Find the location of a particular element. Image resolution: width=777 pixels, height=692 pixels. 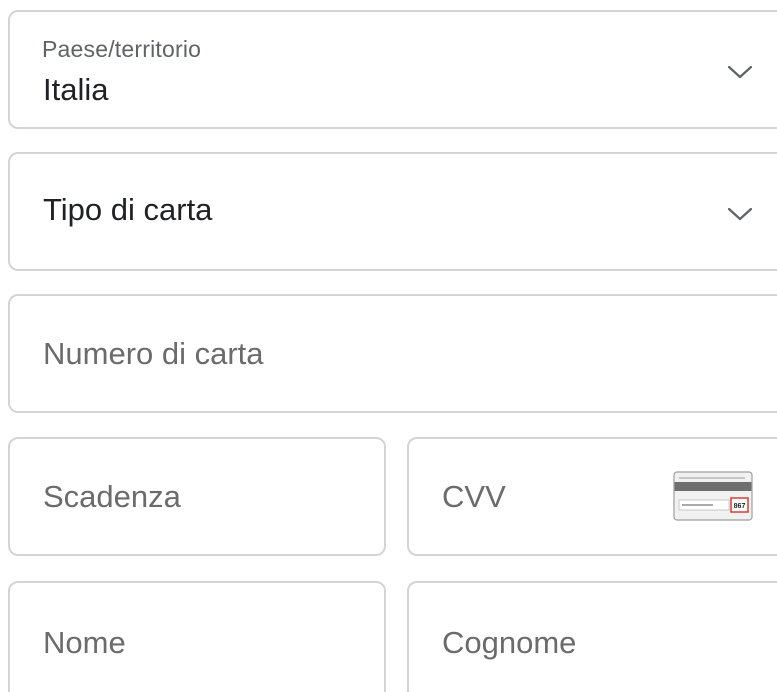

first-name-placeholder: Nome is located at coordinates (84, 642).